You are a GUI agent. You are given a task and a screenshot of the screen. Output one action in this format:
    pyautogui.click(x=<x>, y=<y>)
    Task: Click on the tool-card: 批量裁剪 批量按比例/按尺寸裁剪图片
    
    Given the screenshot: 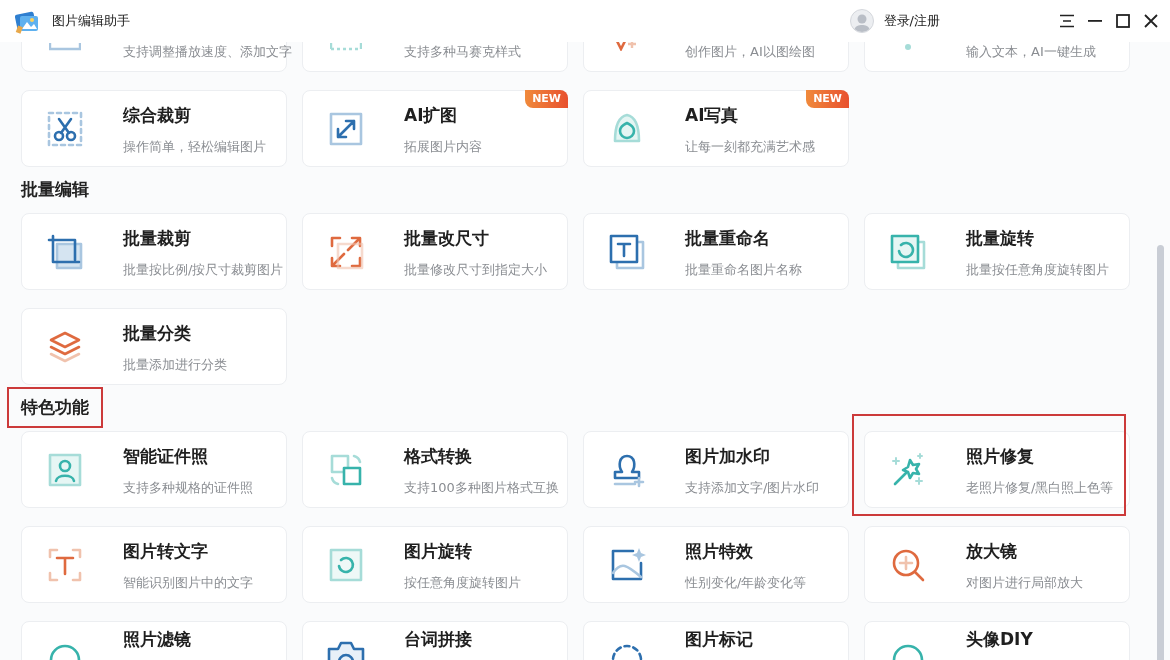 What is the action you would take?
    pyautogui.click(x=154, y=251)
    